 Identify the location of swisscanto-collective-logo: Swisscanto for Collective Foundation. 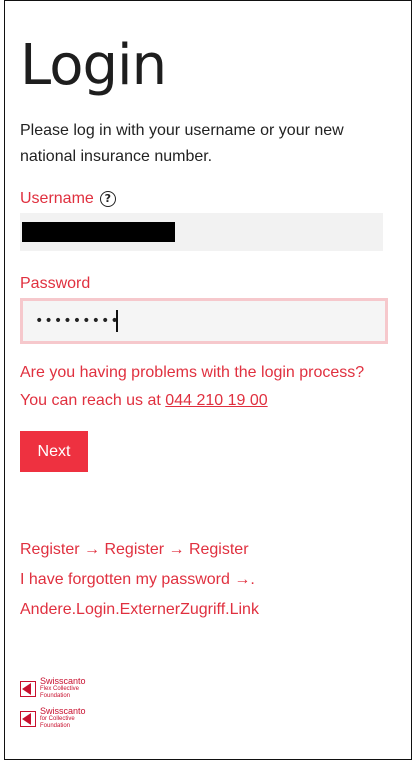
(53, 718).